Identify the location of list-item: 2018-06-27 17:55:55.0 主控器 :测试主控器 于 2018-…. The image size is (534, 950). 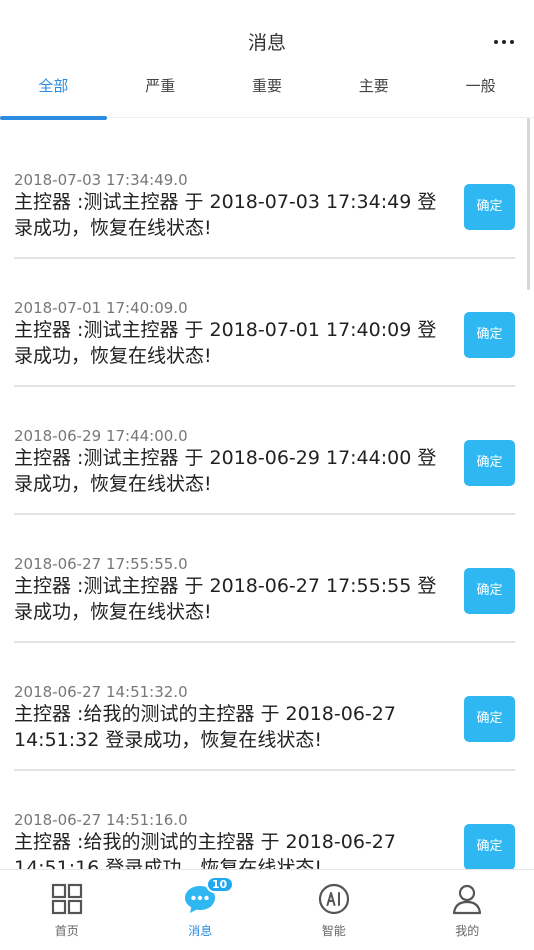
(264, 579).